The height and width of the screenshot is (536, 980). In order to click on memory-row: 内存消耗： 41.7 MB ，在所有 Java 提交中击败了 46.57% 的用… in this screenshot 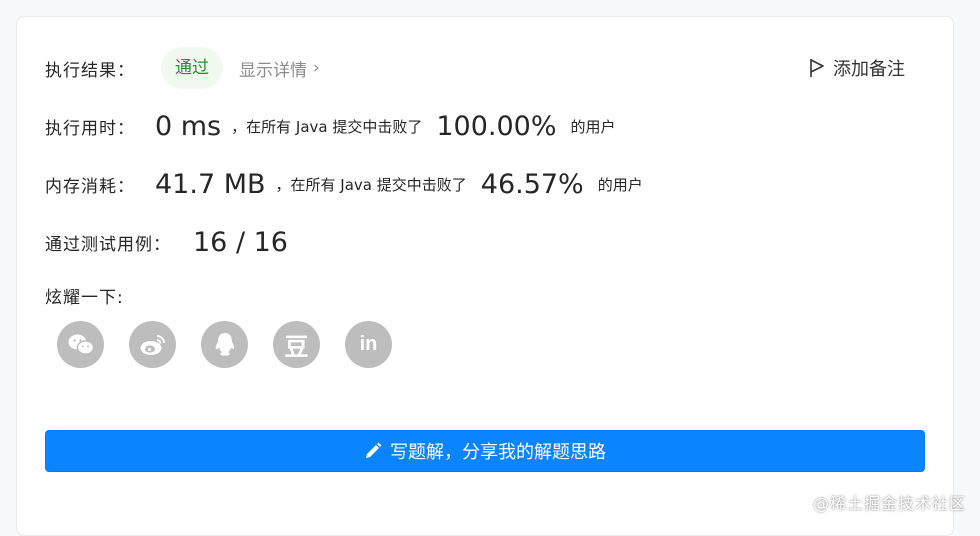, I will do `click(344, 184)`.